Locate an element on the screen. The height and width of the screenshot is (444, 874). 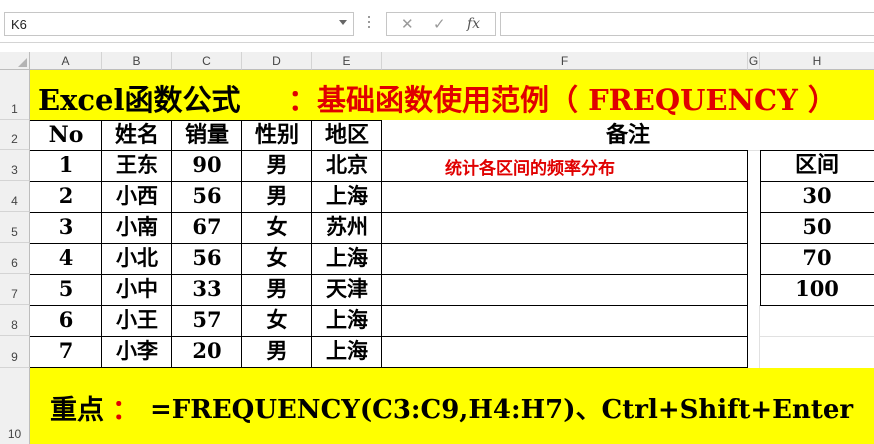
column-header-b: B is located at coordinates (137, 61).